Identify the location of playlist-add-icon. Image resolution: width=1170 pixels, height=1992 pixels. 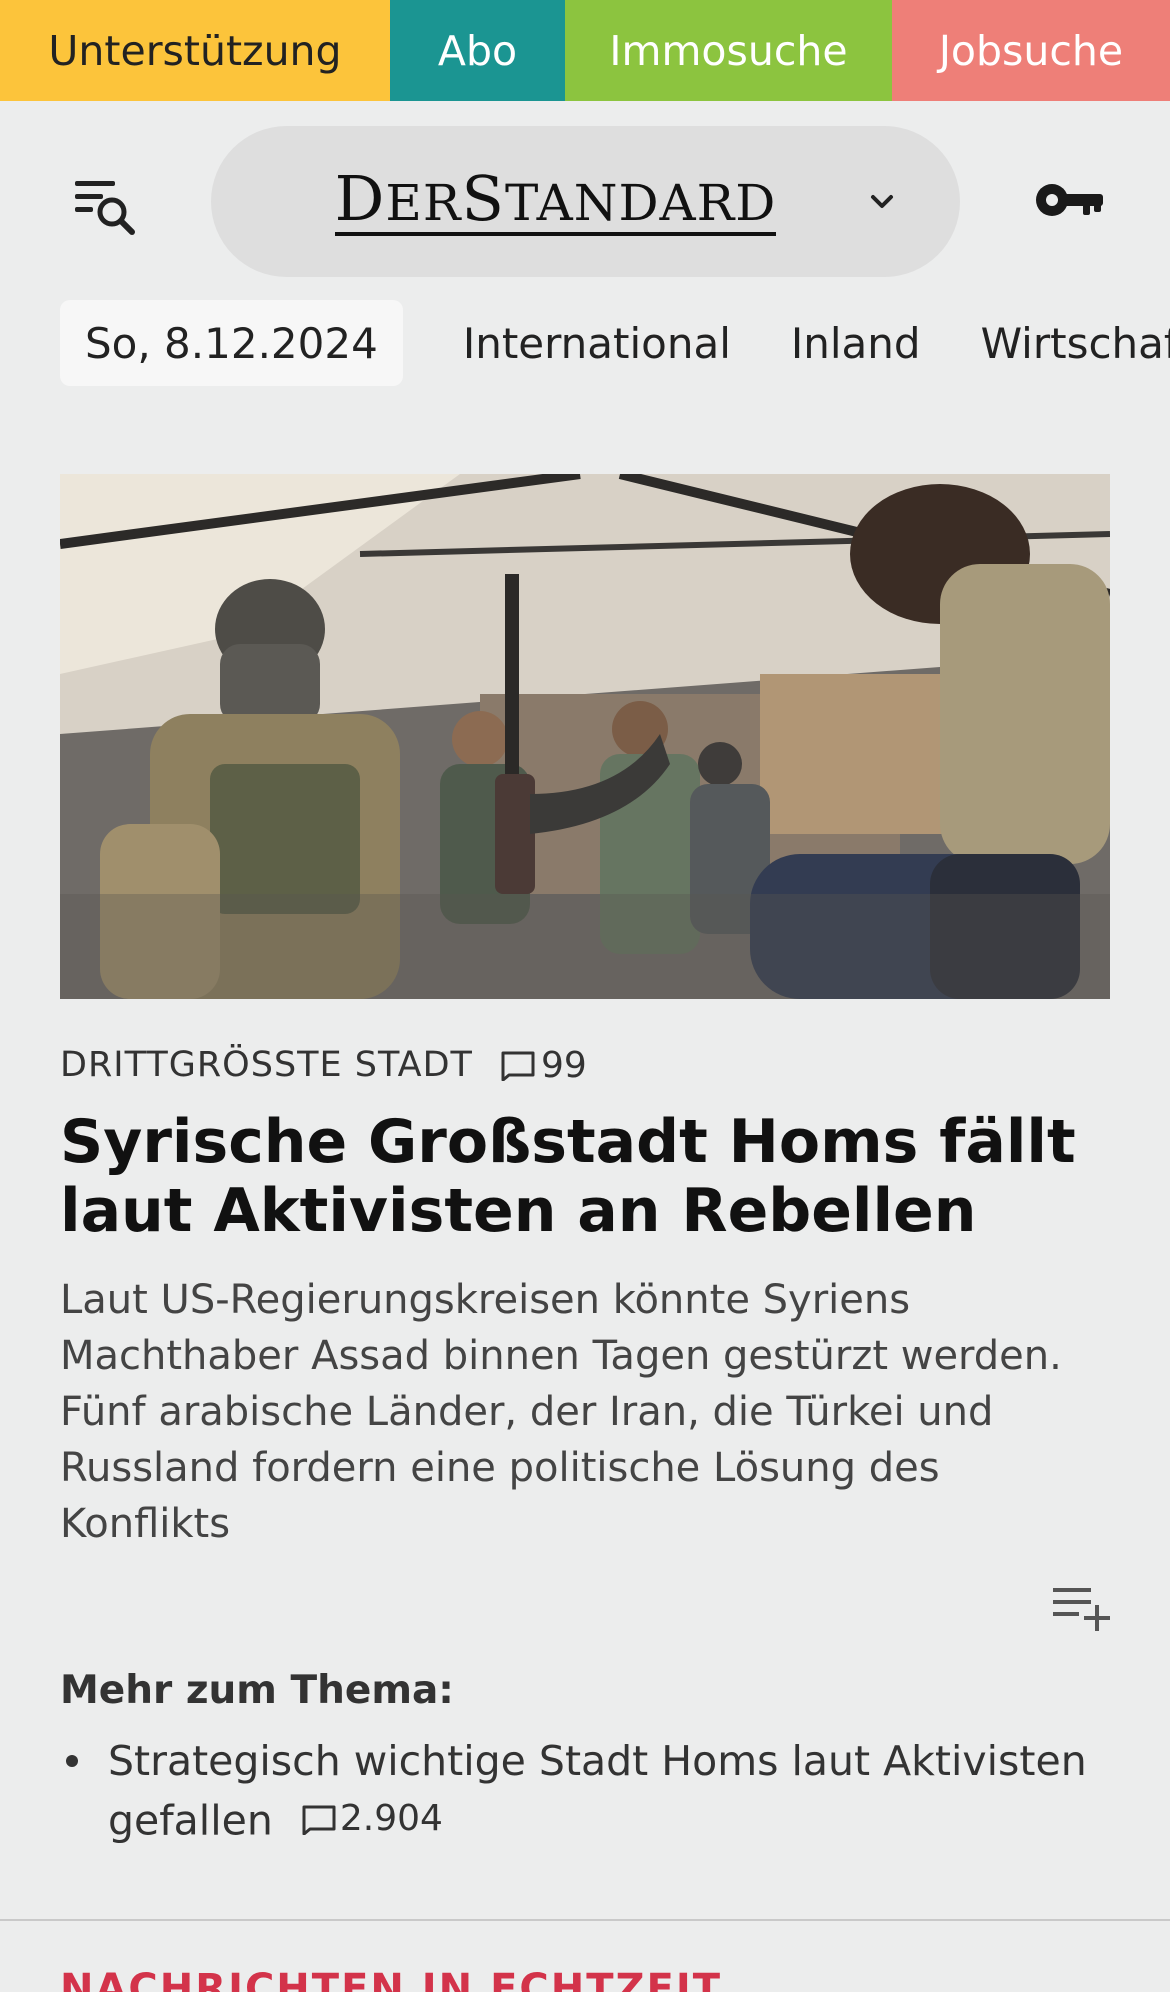
(1081, 1609).